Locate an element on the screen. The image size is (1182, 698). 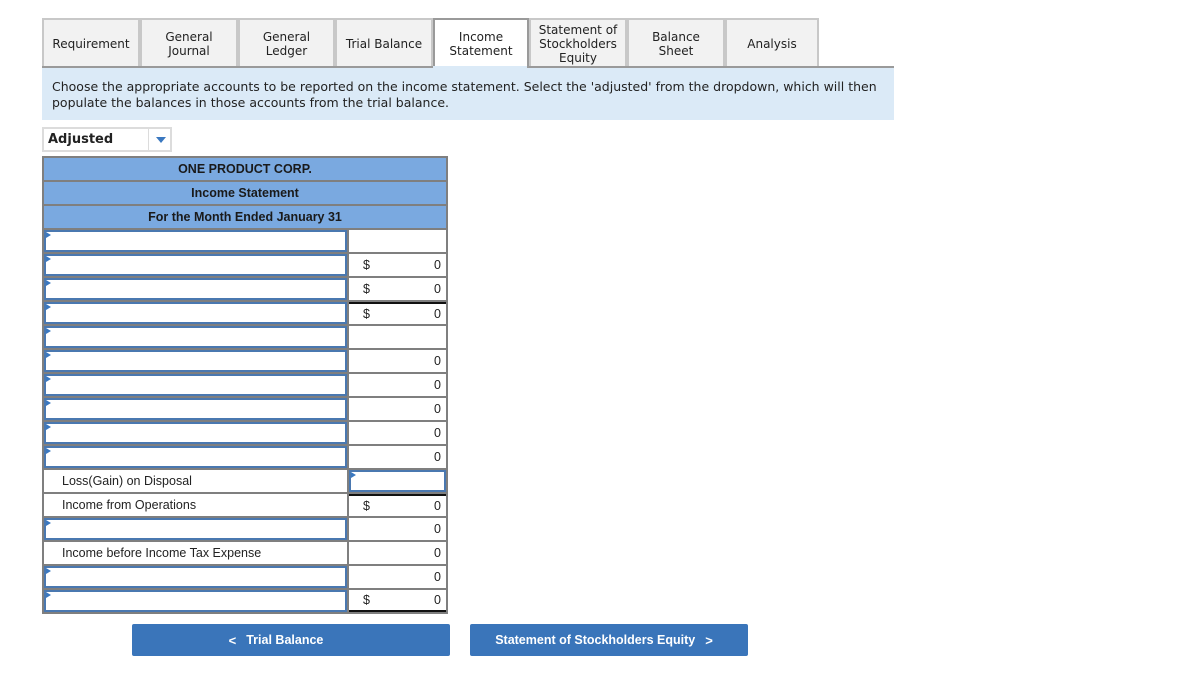
statement-row: Income from Operations $0 is located at coordinates (245, 505).